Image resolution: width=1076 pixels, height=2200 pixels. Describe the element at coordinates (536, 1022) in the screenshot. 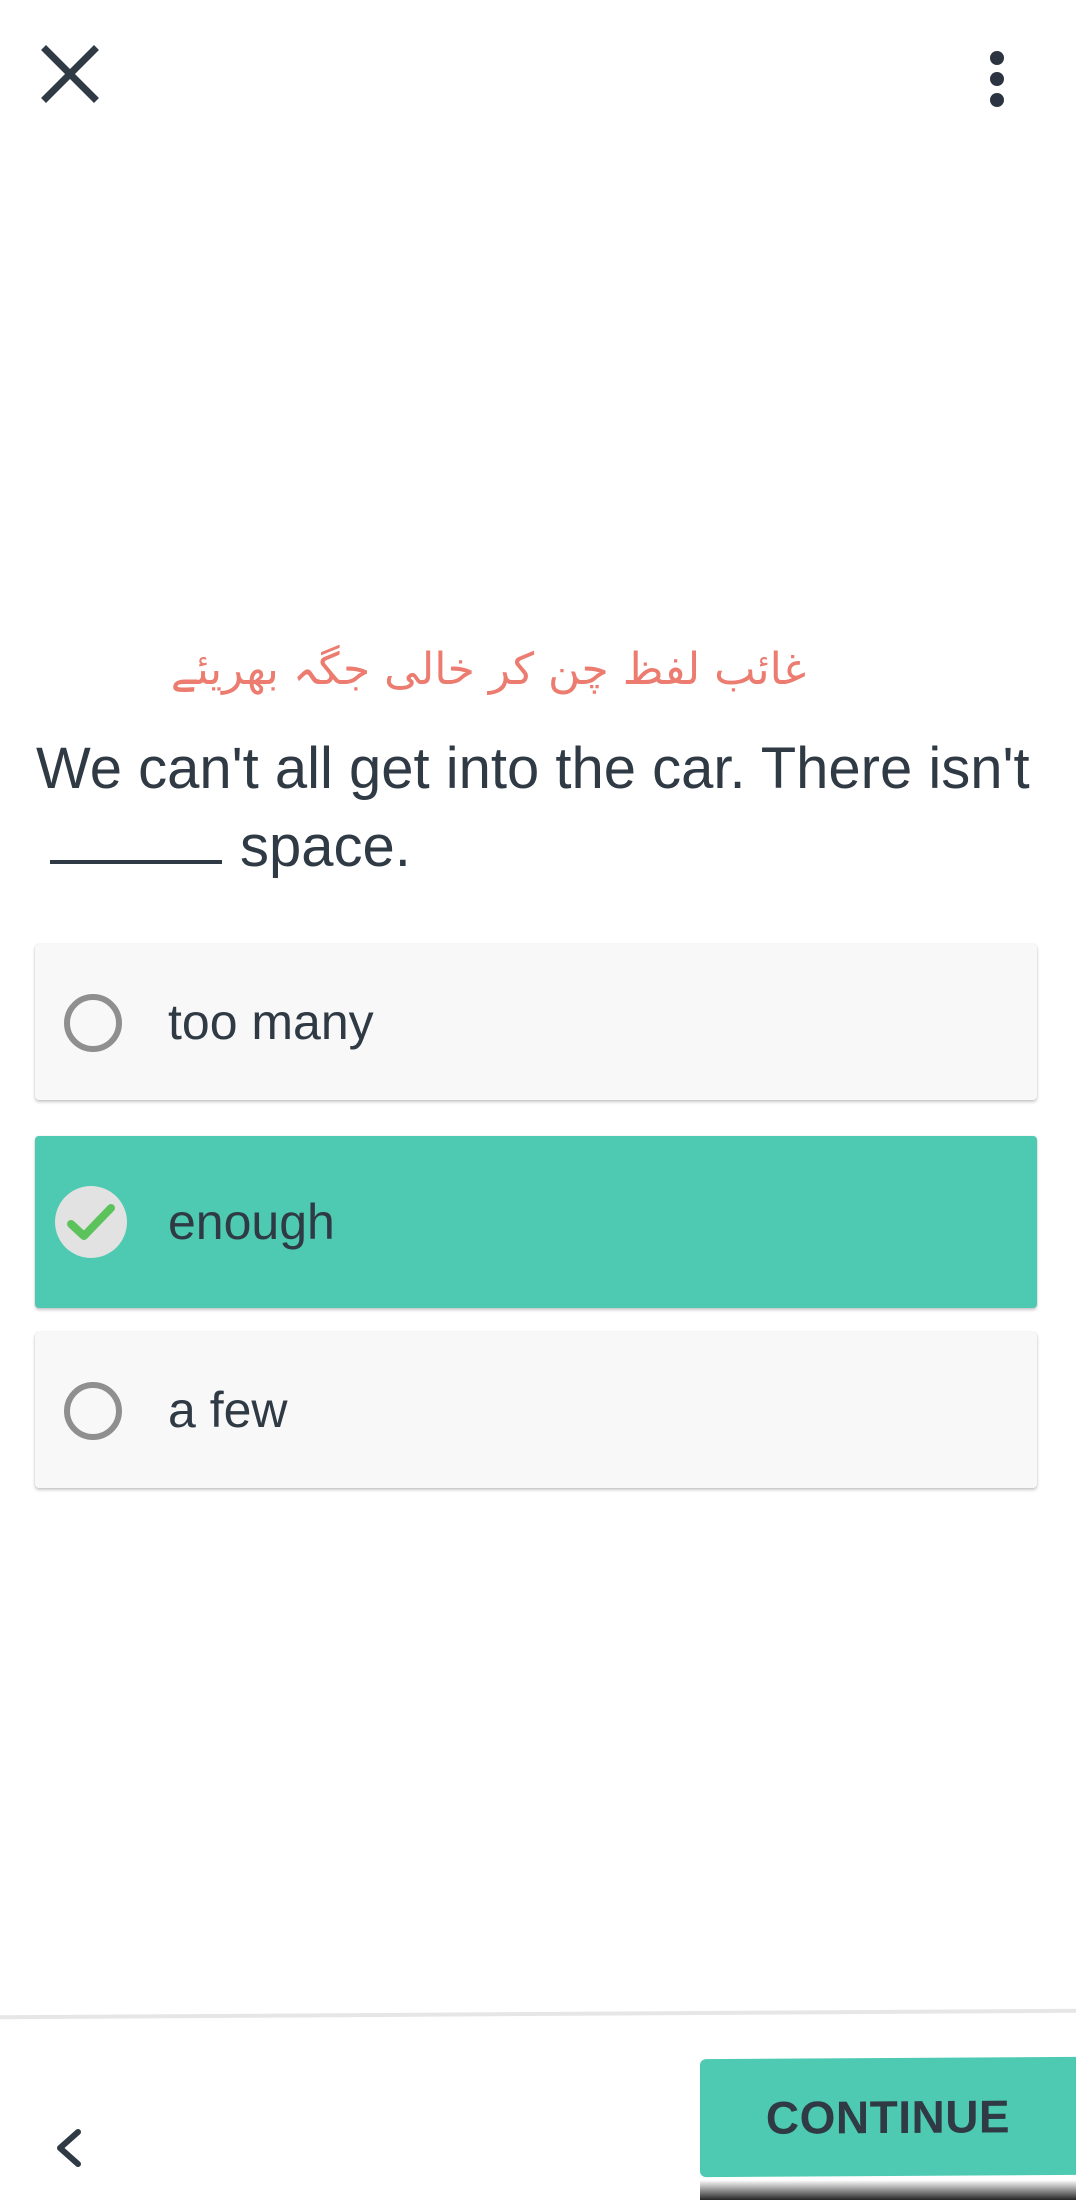

I see `option-too-many: too many` at that location.